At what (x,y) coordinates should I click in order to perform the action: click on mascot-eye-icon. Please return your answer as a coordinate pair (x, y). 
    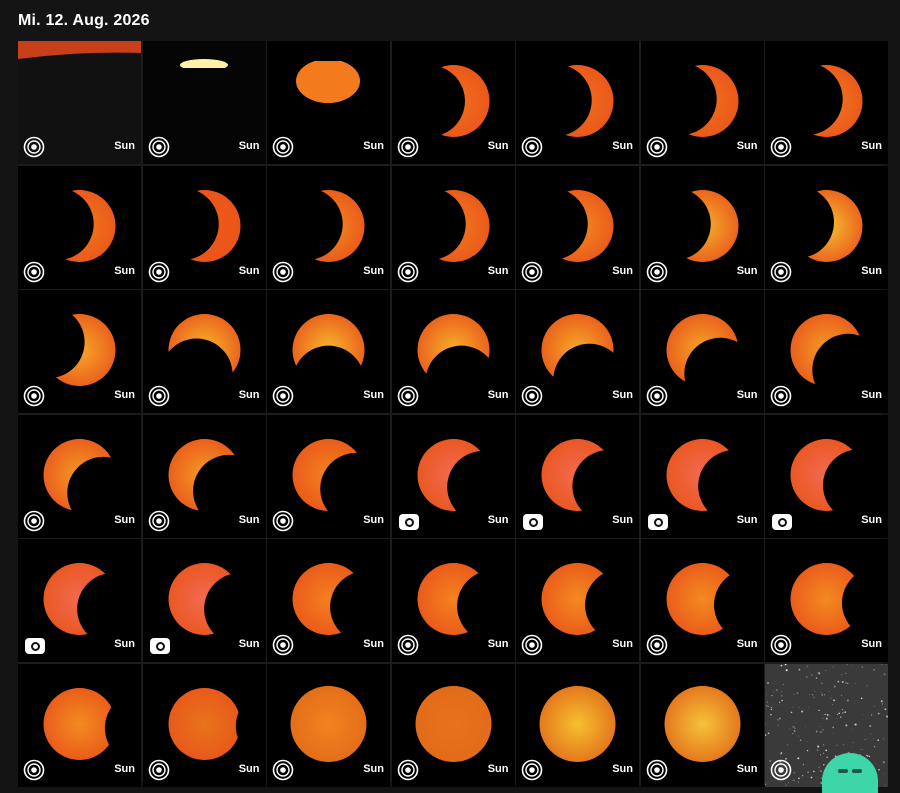
    Looking at the image, I should click on (857, 771).